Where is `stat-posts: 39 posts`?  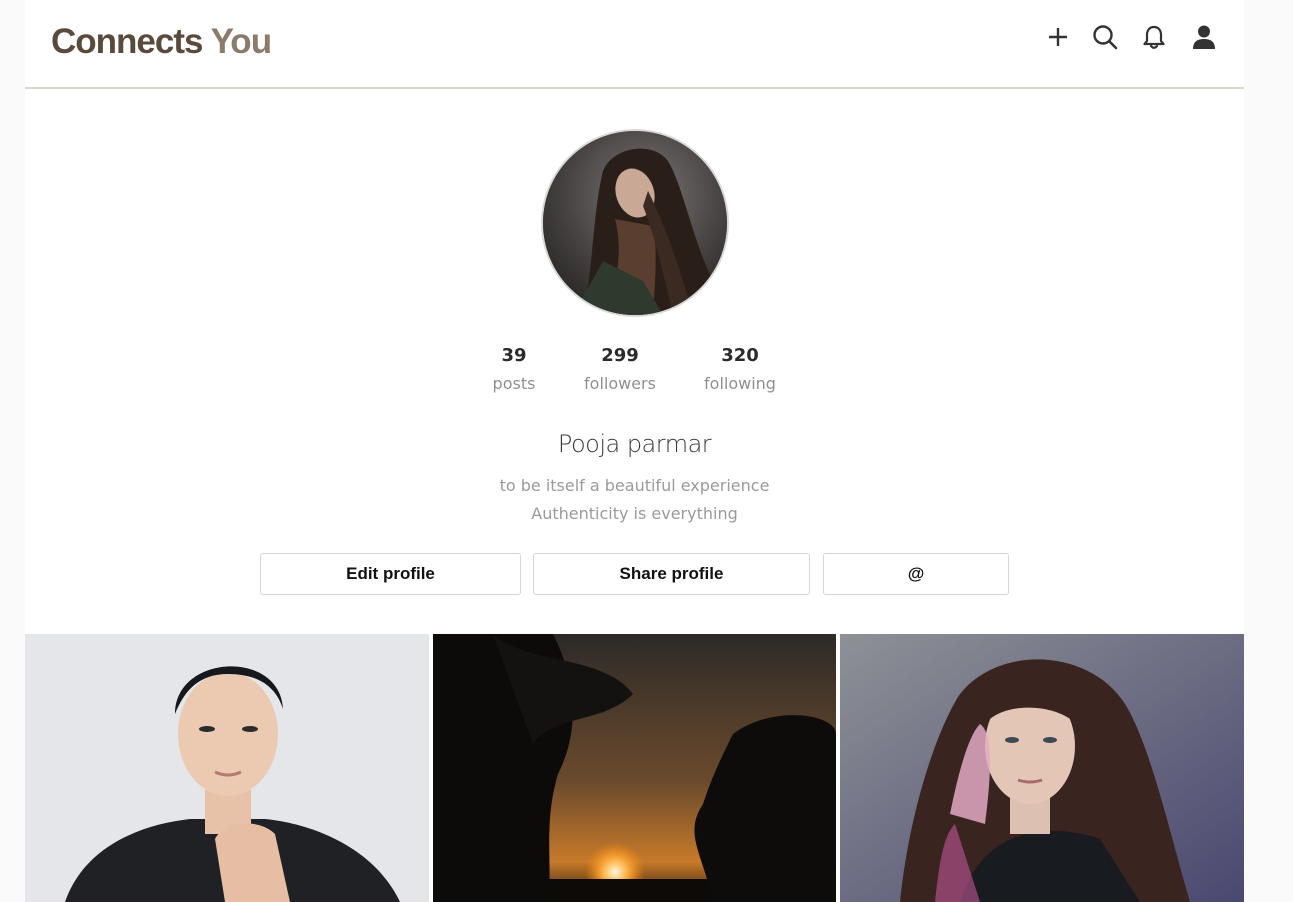
stat-posts: 39 posts is located at coordinates (514, 369).